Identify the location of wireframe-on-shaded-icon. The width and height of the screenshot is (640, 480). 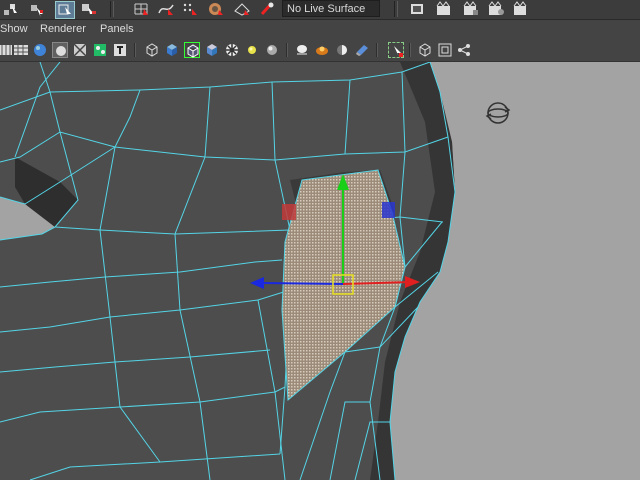
(192, 50).